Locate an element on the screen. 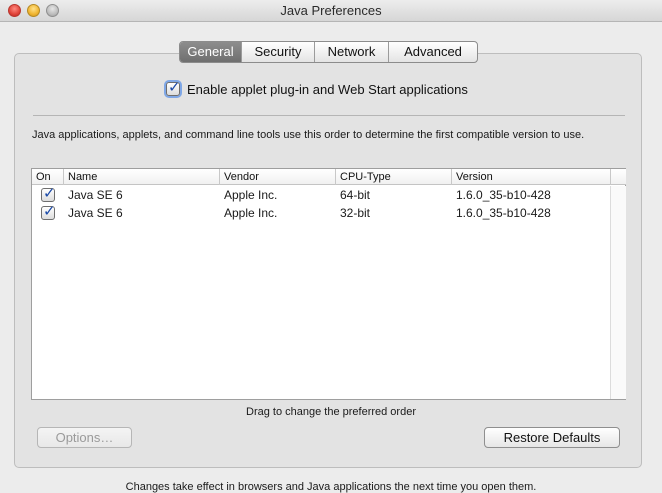 This screenshot has height=493, width=662. title-bar: Java Preferences is located at coordinates (331, 11).